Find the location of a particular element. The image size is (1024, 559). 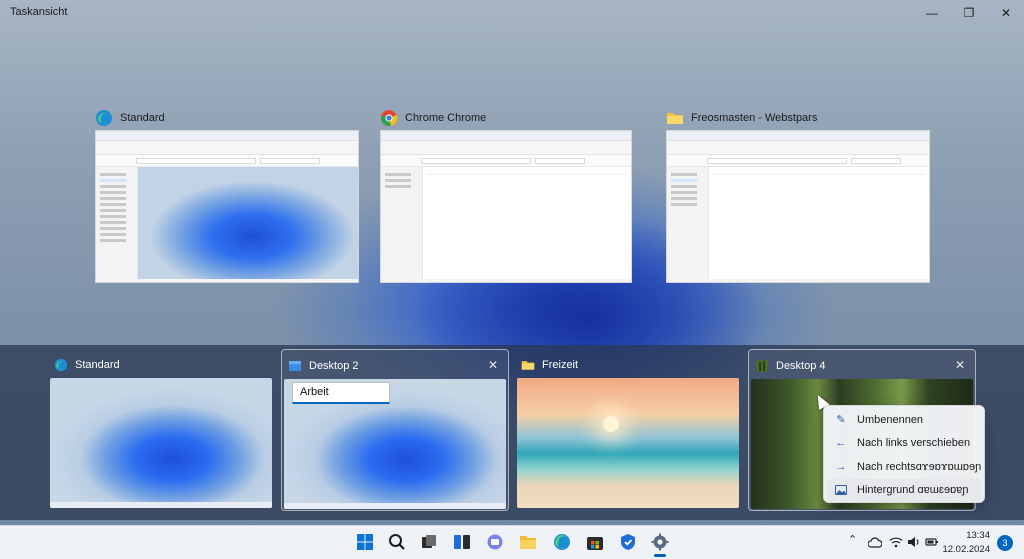

menu-item-label: Hintergrund ɑɐɯɛɘɒɐɲ is located at coordinates (913, 490).